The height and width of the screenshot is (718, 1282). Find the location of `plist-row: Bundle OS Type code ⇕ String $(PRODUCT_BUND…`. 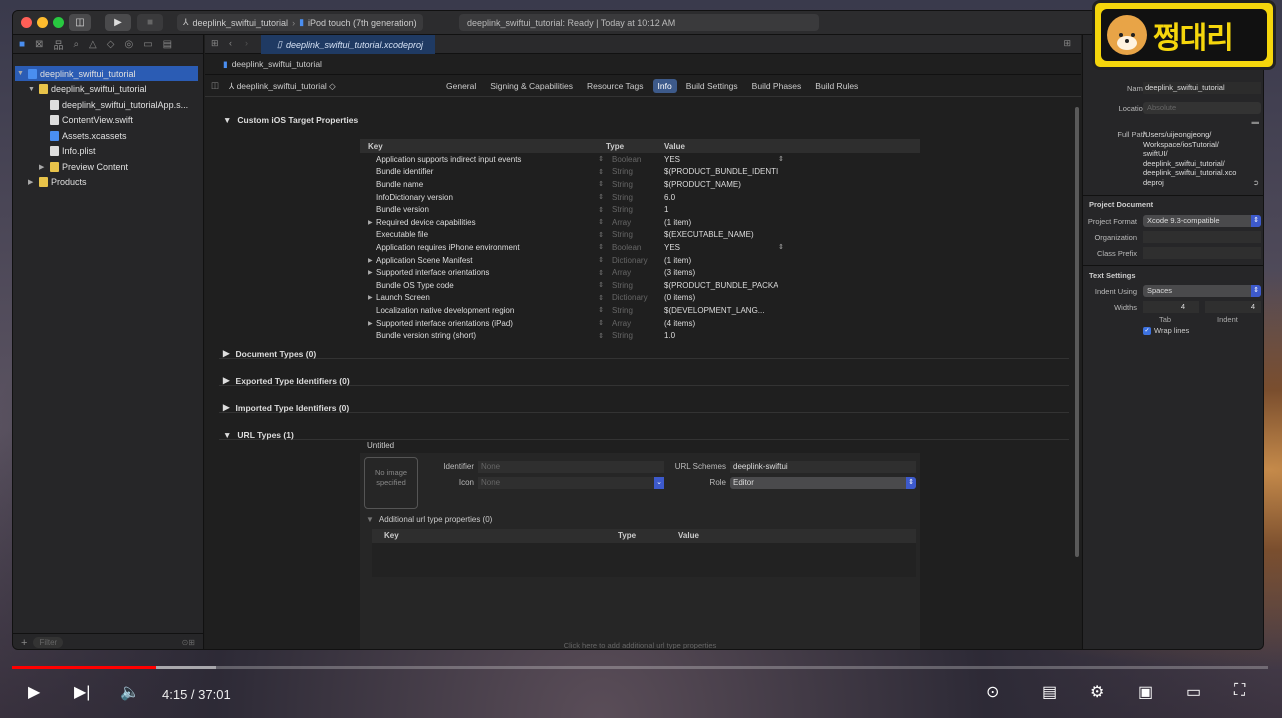

plist-row: Bundle OS Type code ⇕ String $(PRODUCT_BUND… is located at coordinates (640, 285).